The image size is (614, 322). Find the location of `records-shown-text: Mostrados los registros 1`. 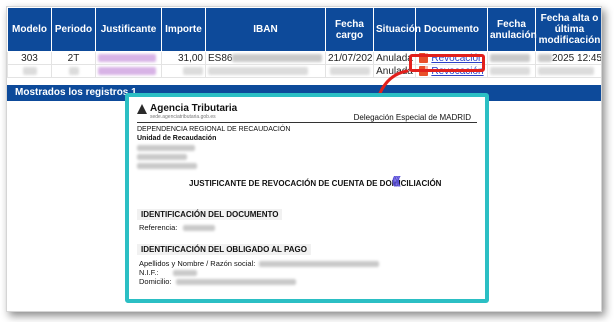

records-shown-text: Mostrados los registros 1 is located at coordinates (76, 92).